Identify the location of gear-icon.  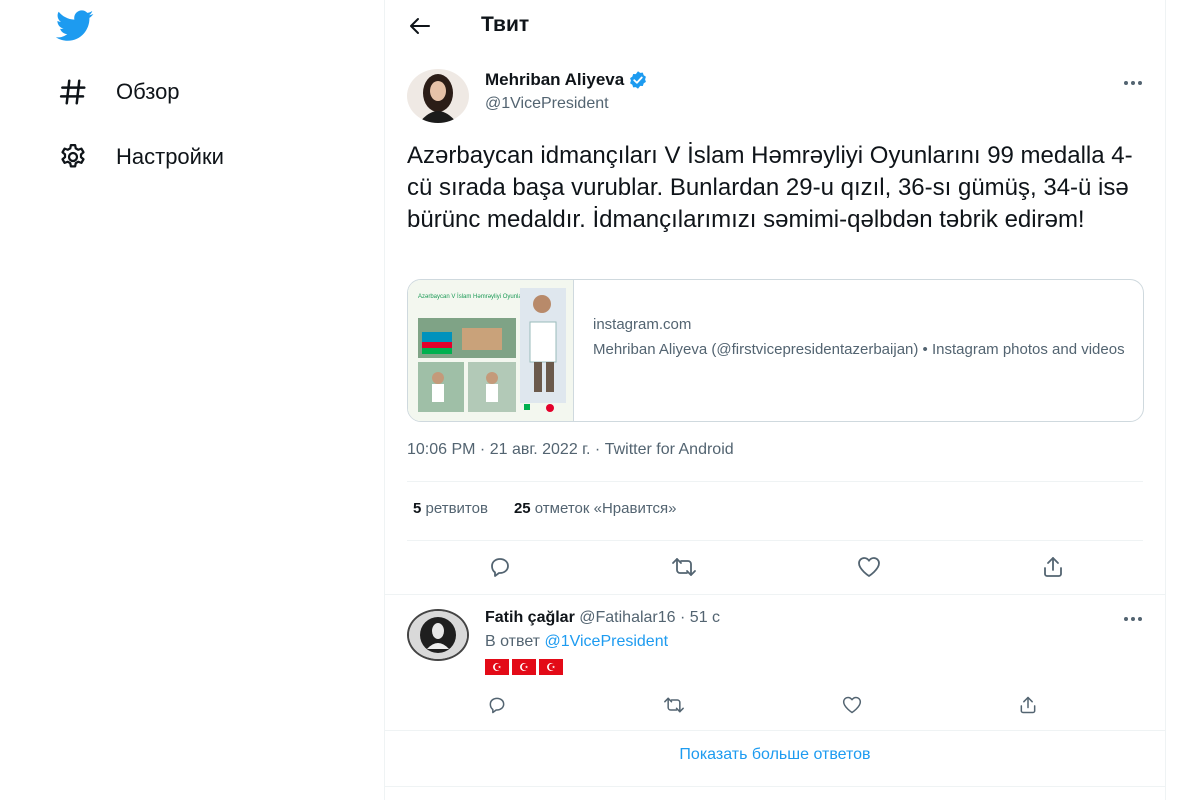
(73, 157).